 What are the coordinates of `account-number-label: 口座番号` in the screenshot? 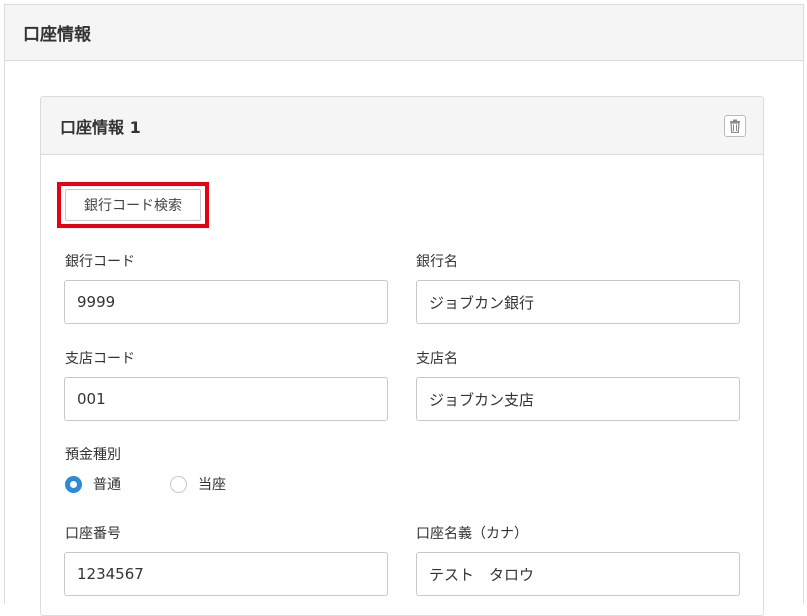 It's located at (93, 534).